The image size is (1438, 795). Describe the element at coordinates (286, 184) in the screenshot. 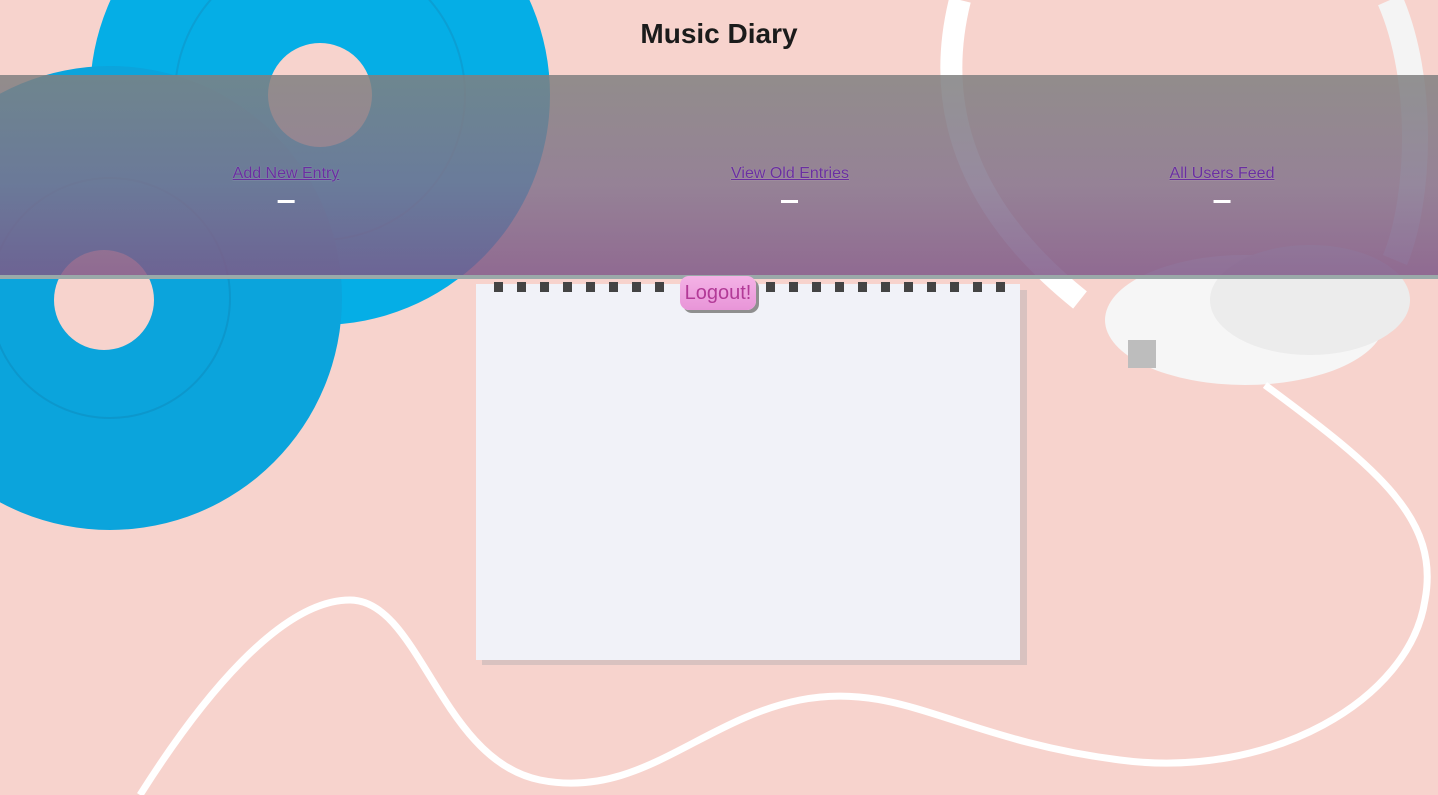

I see `nav-item-add-new-entry: Add New Entry` at that location.